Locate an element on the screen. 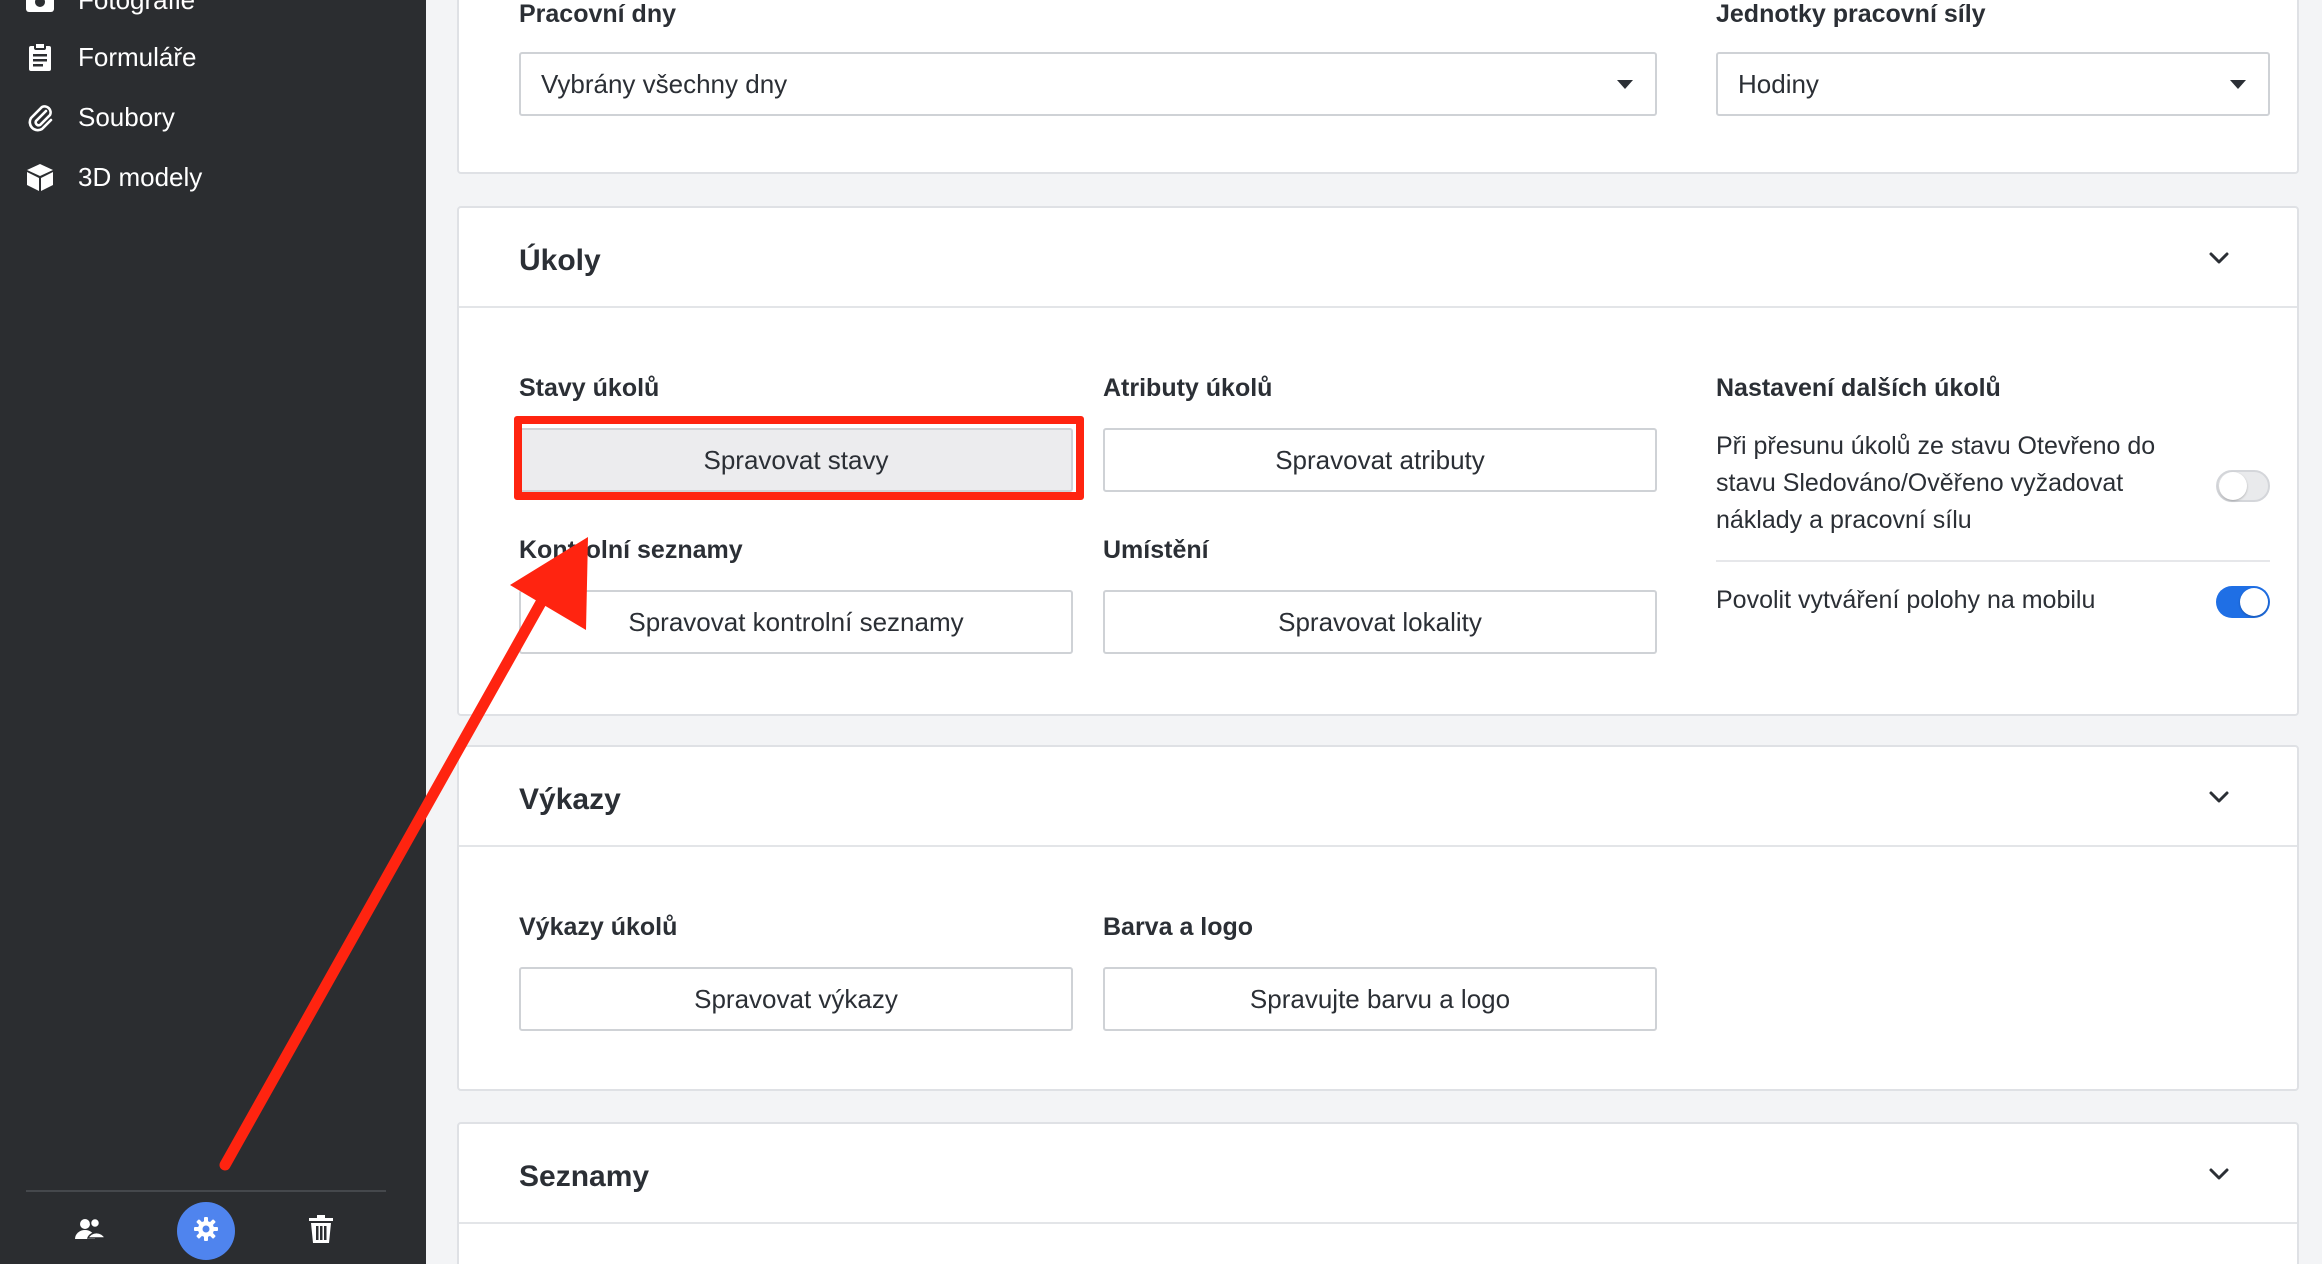  require-cost-toggle is located at coordinates (2243, 486).